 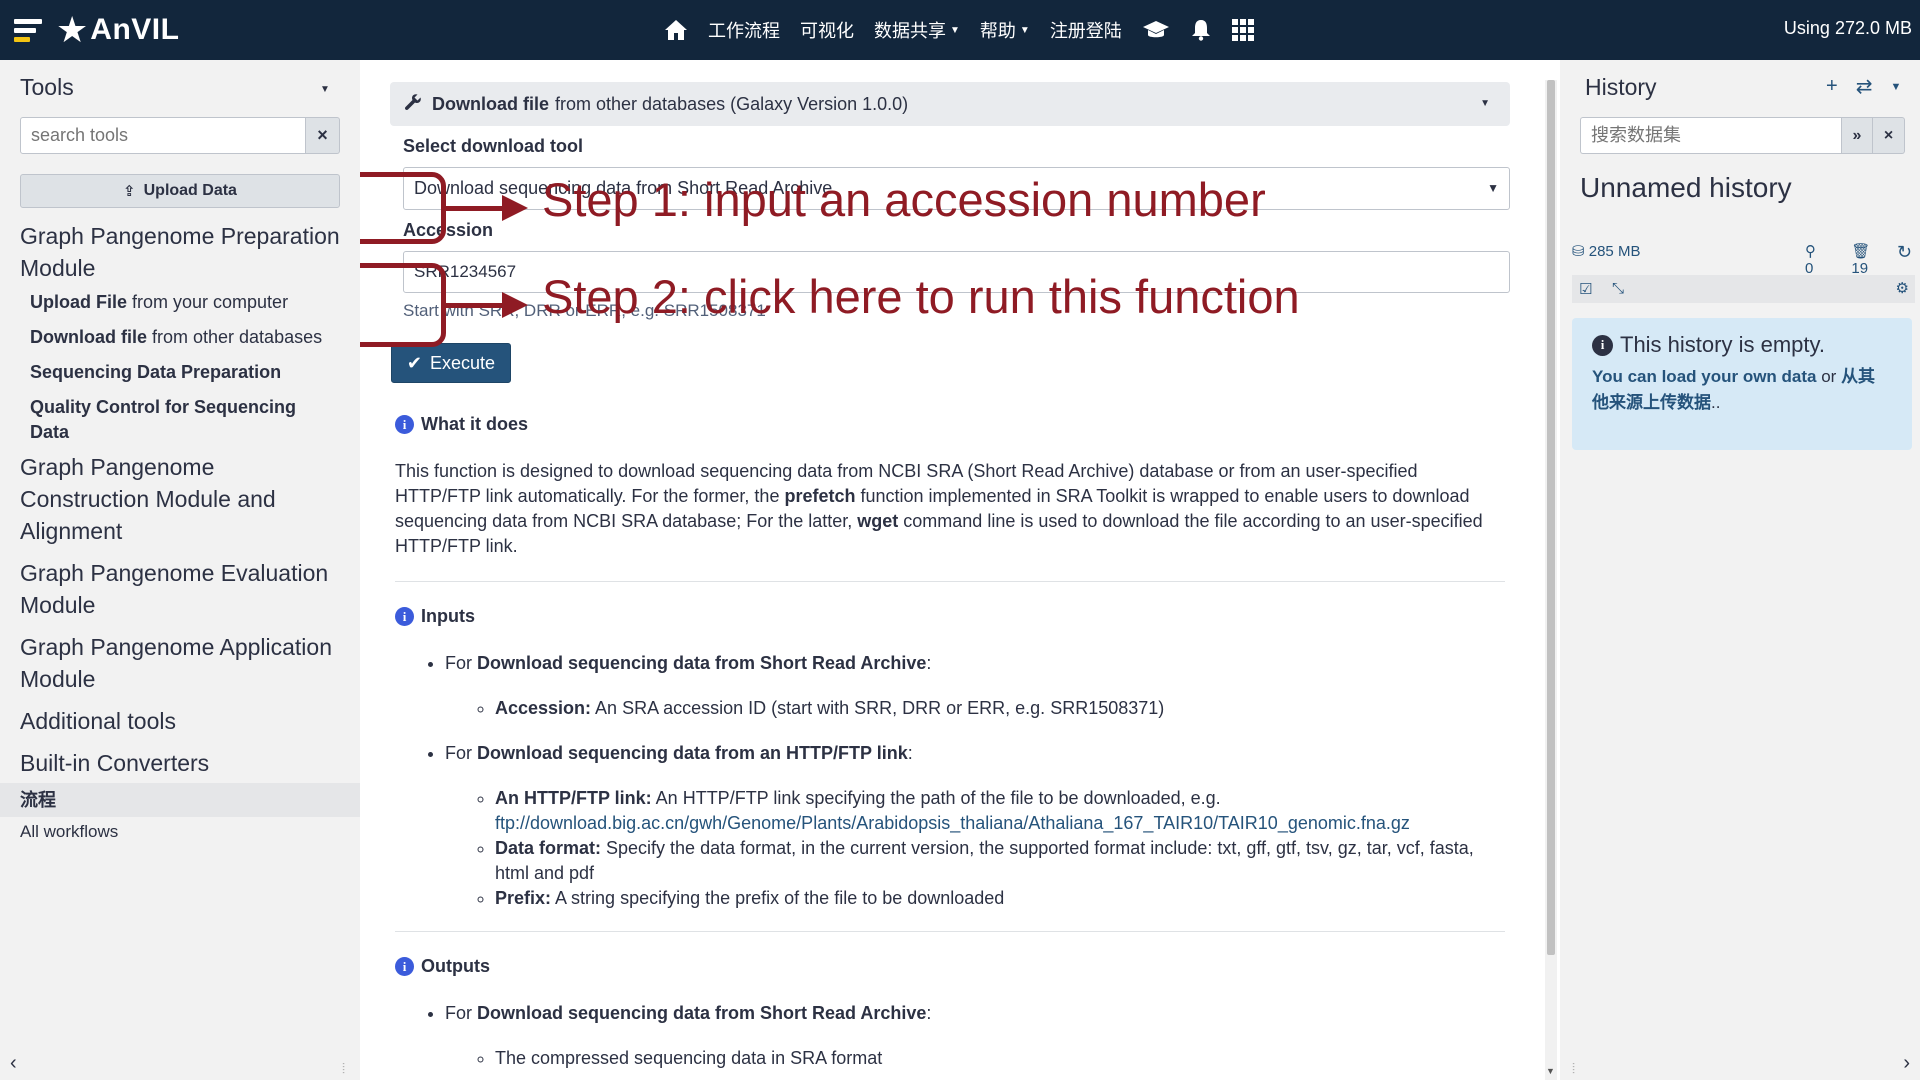 What do you see at coordinates (1821, 259) in the screenshot?
I see `shown-count: ⚲ 0` at bounding box center [1821, 259].